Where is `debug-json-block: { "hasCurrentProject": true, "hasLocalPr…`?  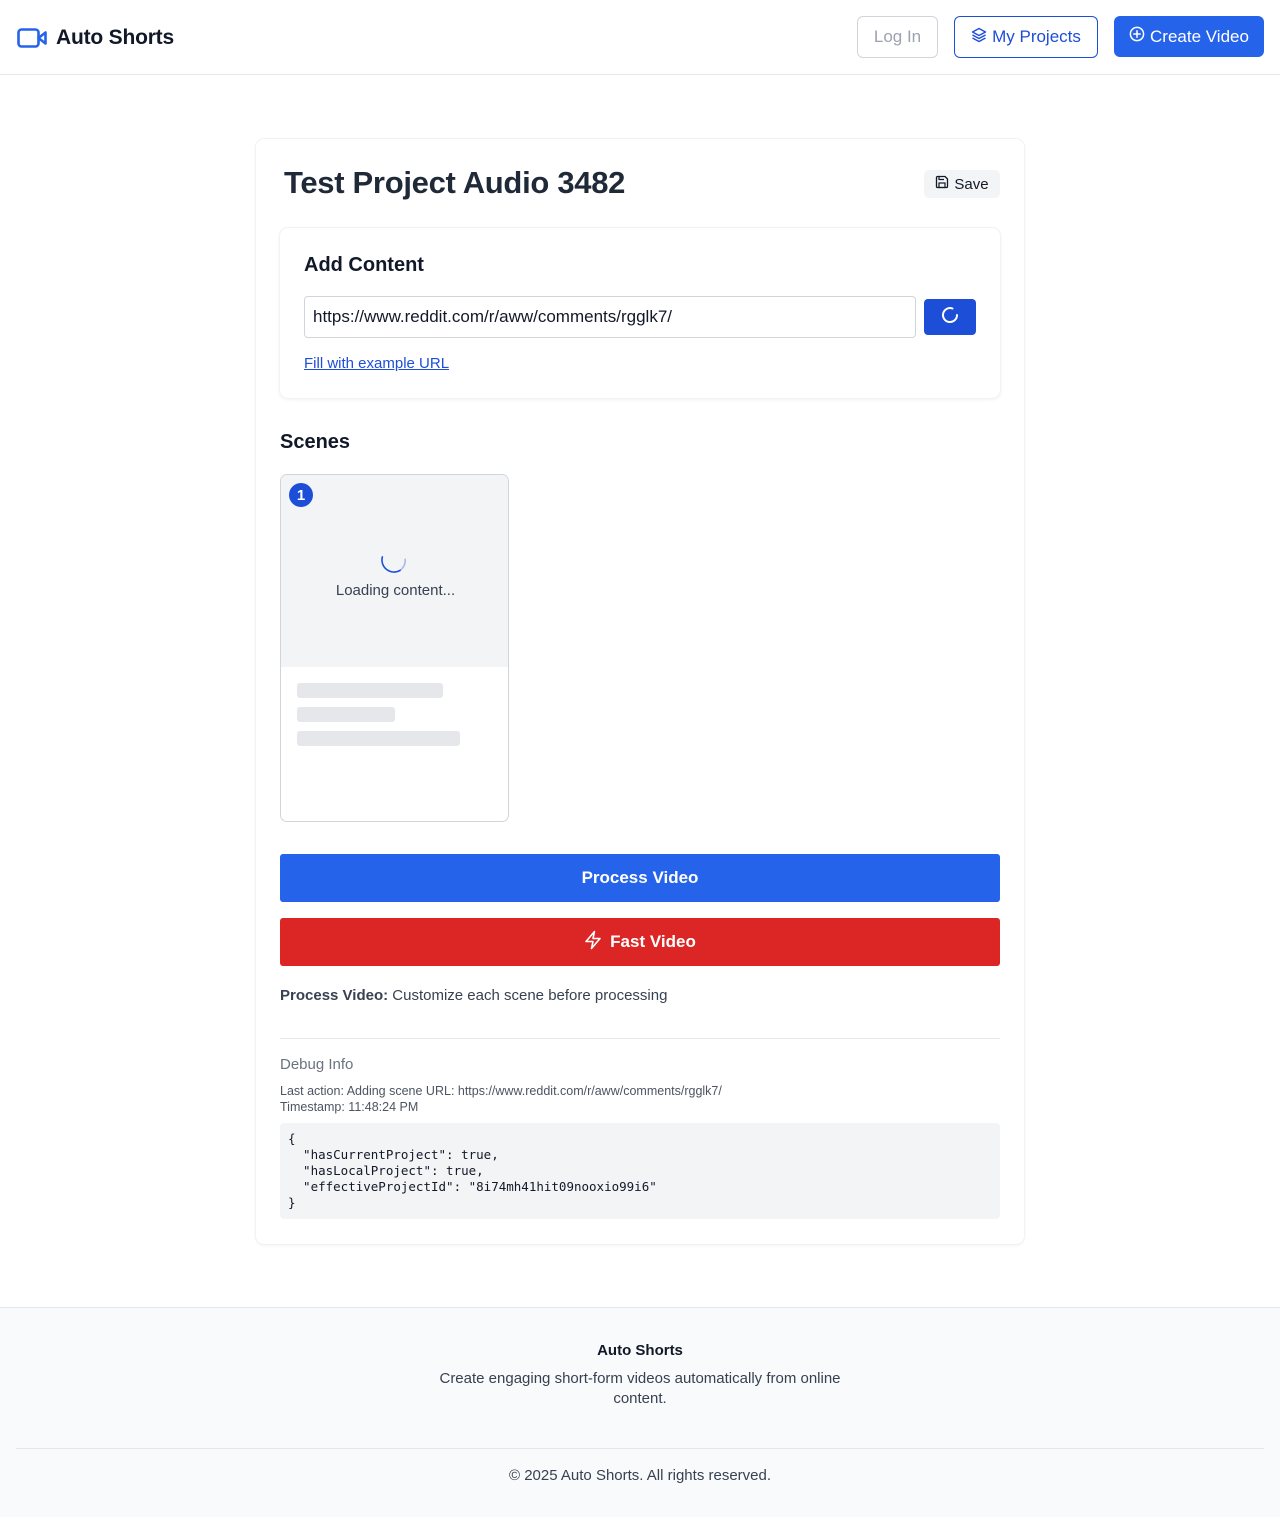
debug-json-block: { "hasCurrentProject": true, "hasLocalPr… is located at coordinates (640, 1171).